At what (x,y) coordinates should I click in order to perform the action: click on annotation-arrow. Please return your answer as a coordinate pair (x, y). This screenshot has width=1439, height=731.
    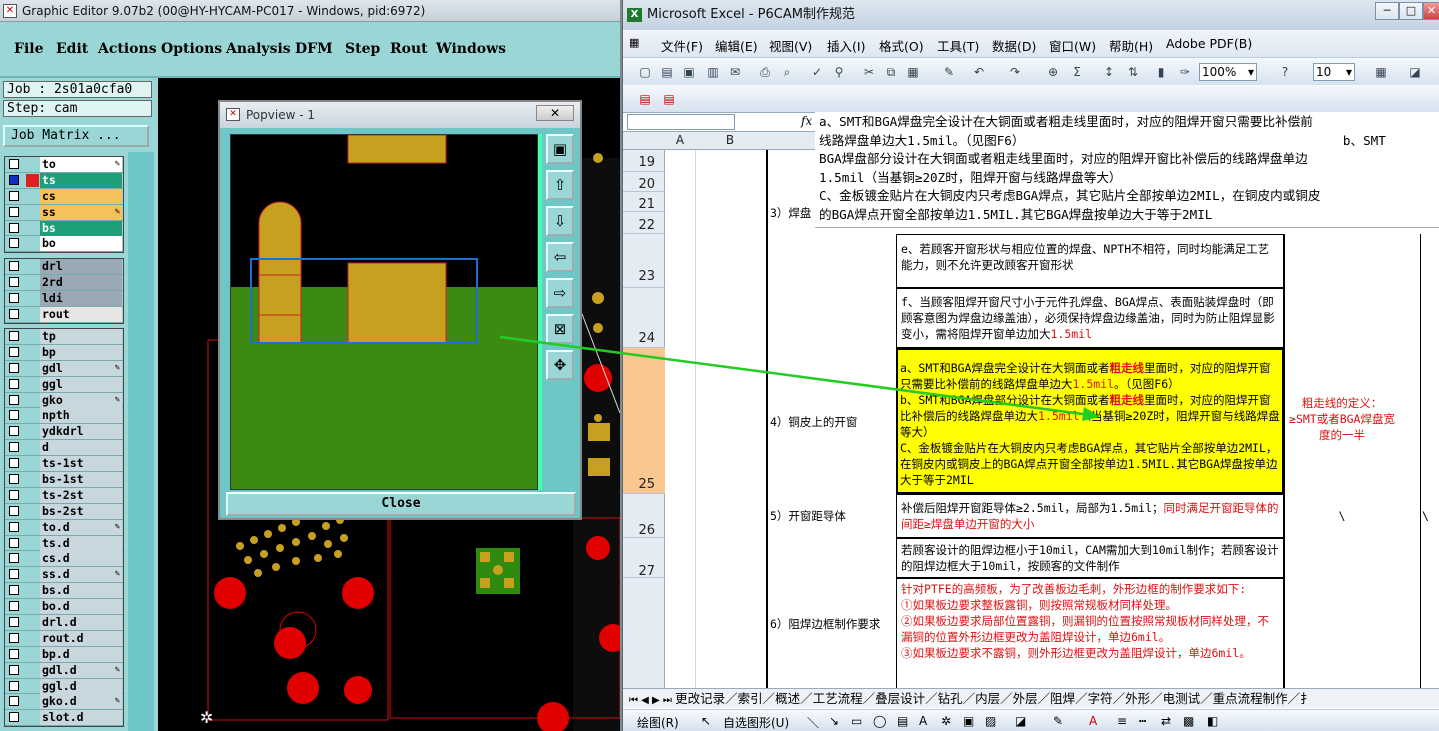
    Looking at the image, I should click on (799, 378).